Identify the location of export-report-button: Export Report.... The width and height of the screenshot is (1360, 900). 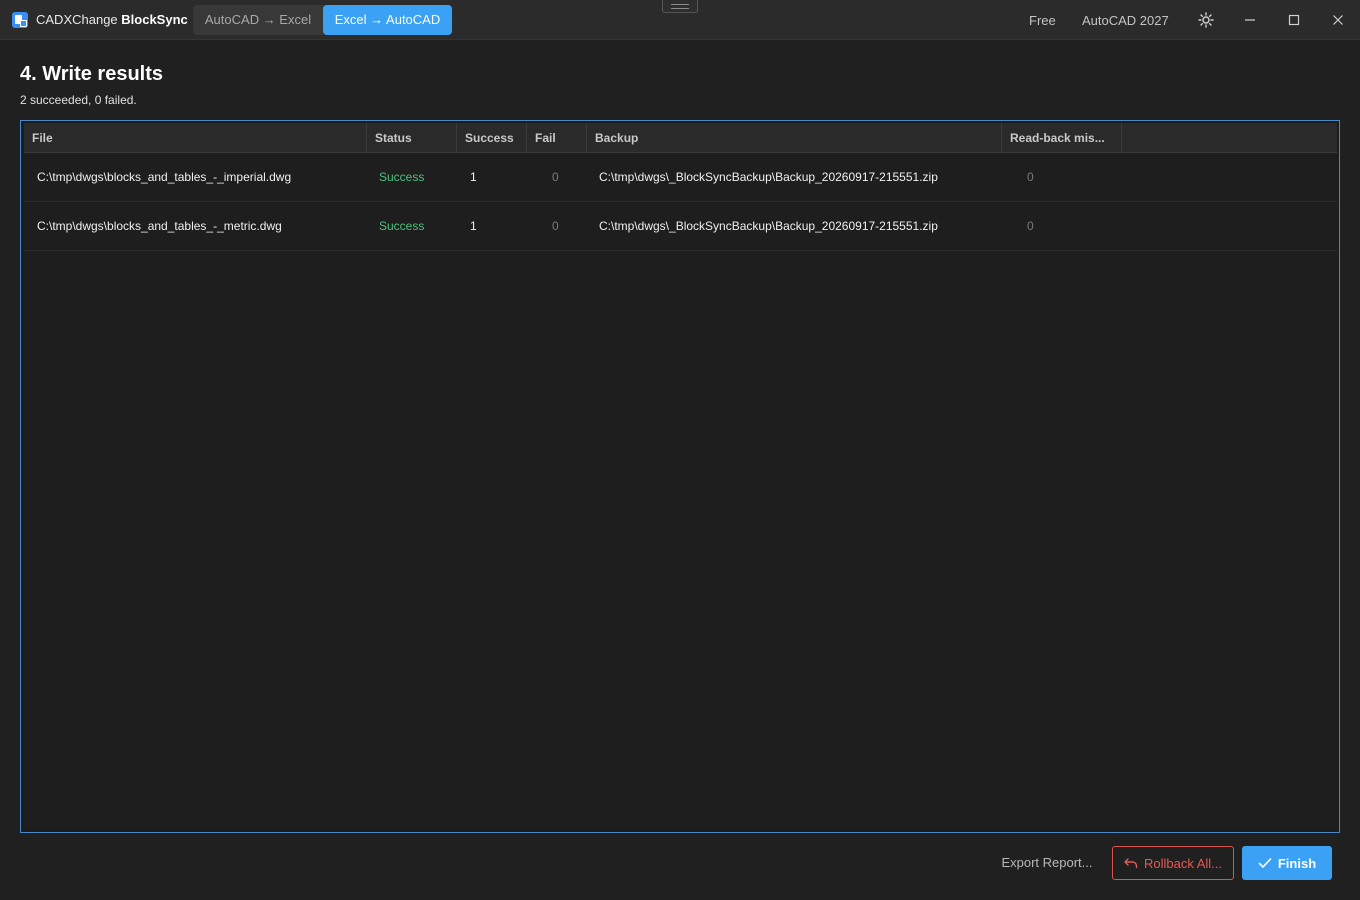
(1047, 863).